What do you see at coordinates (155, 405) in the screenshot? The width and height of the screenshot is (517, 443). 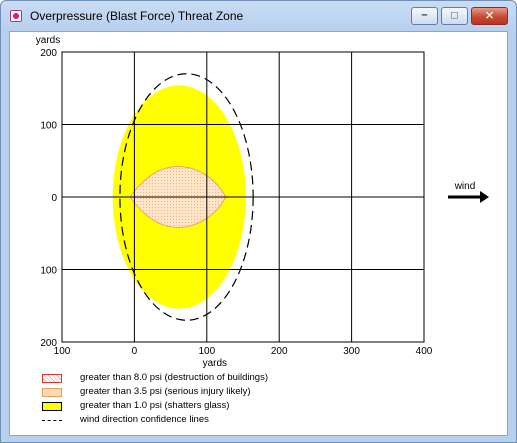 I see `legend-label: greater than 1.0 psi (shatters glass)` at bounding box center [155, 405].